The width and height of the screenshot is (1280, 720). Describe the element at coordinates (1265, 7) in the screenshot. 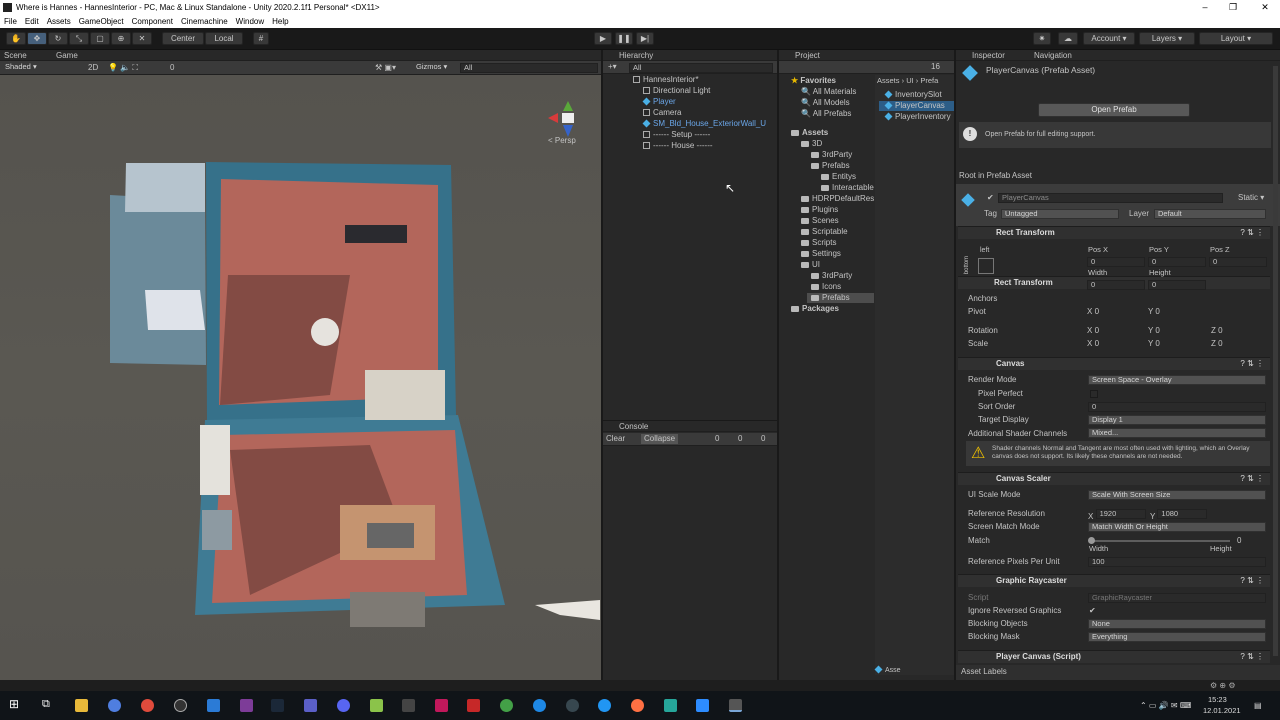

I see `close-button: ✕` at that location.